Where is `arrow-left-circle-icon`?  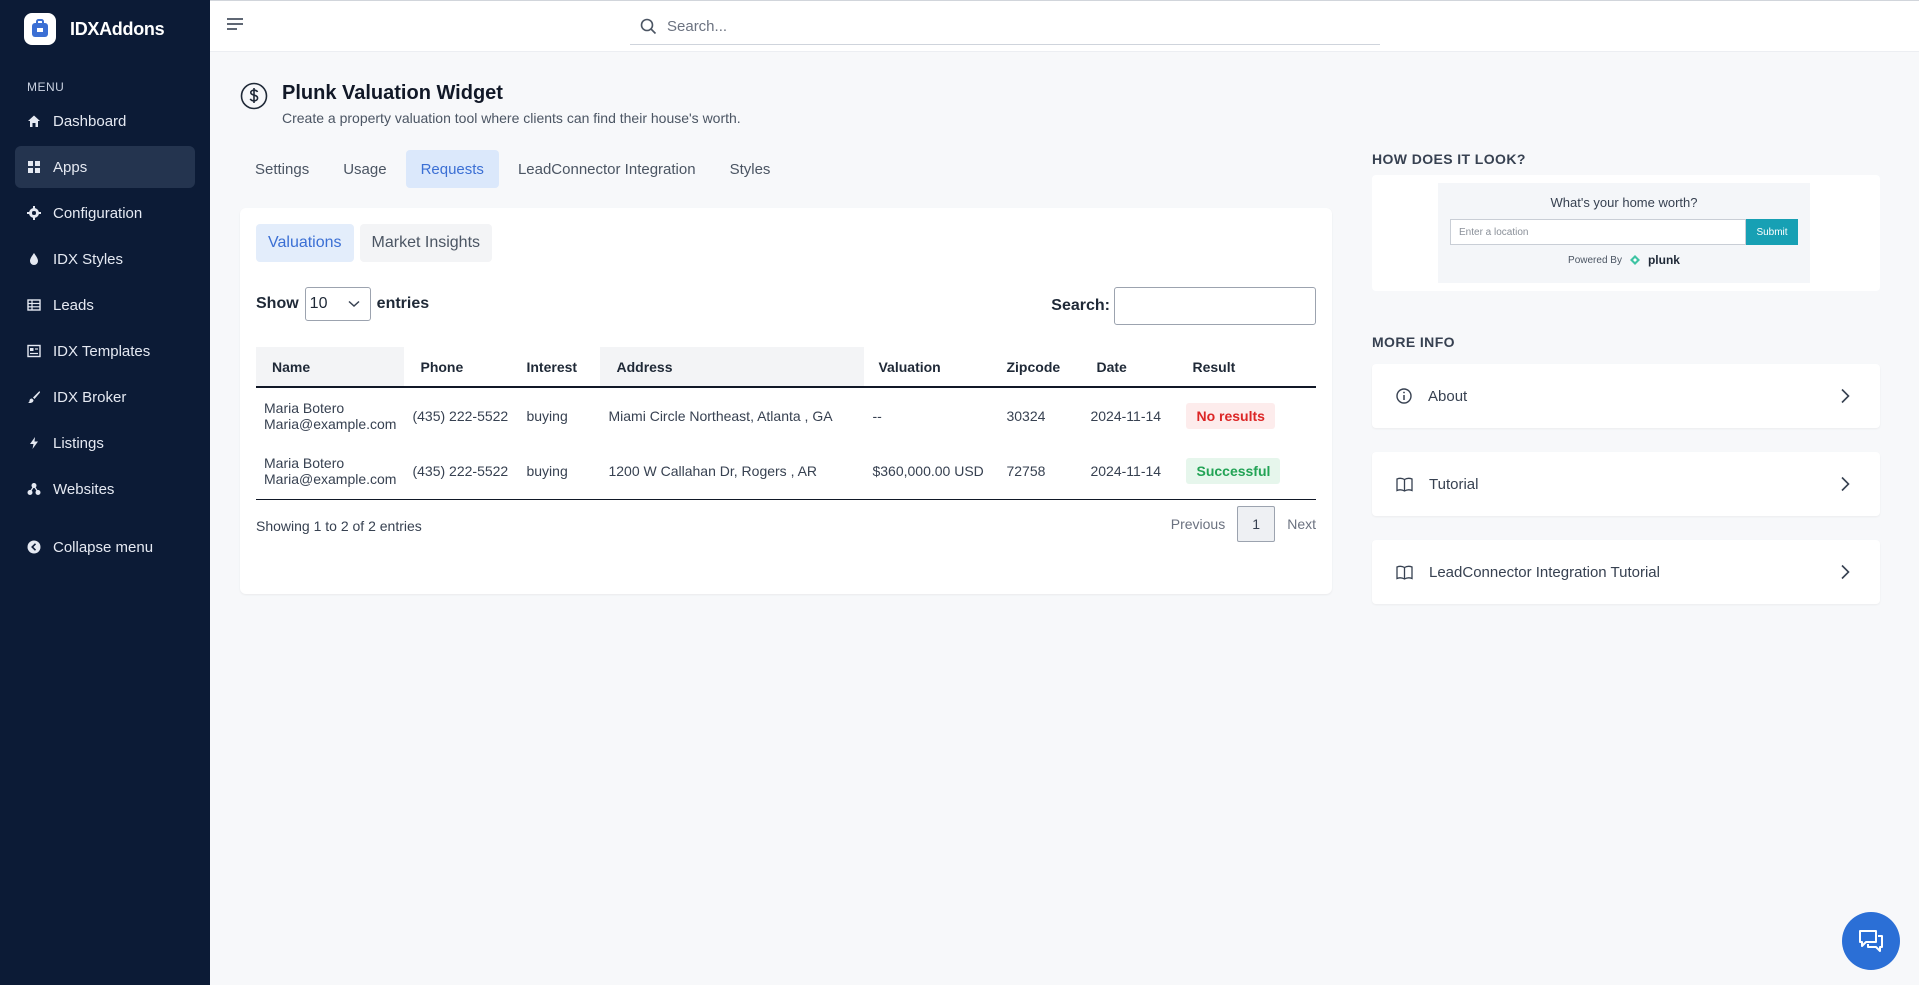 arrow-left-circle-icon is located at coordinates (34, 547).